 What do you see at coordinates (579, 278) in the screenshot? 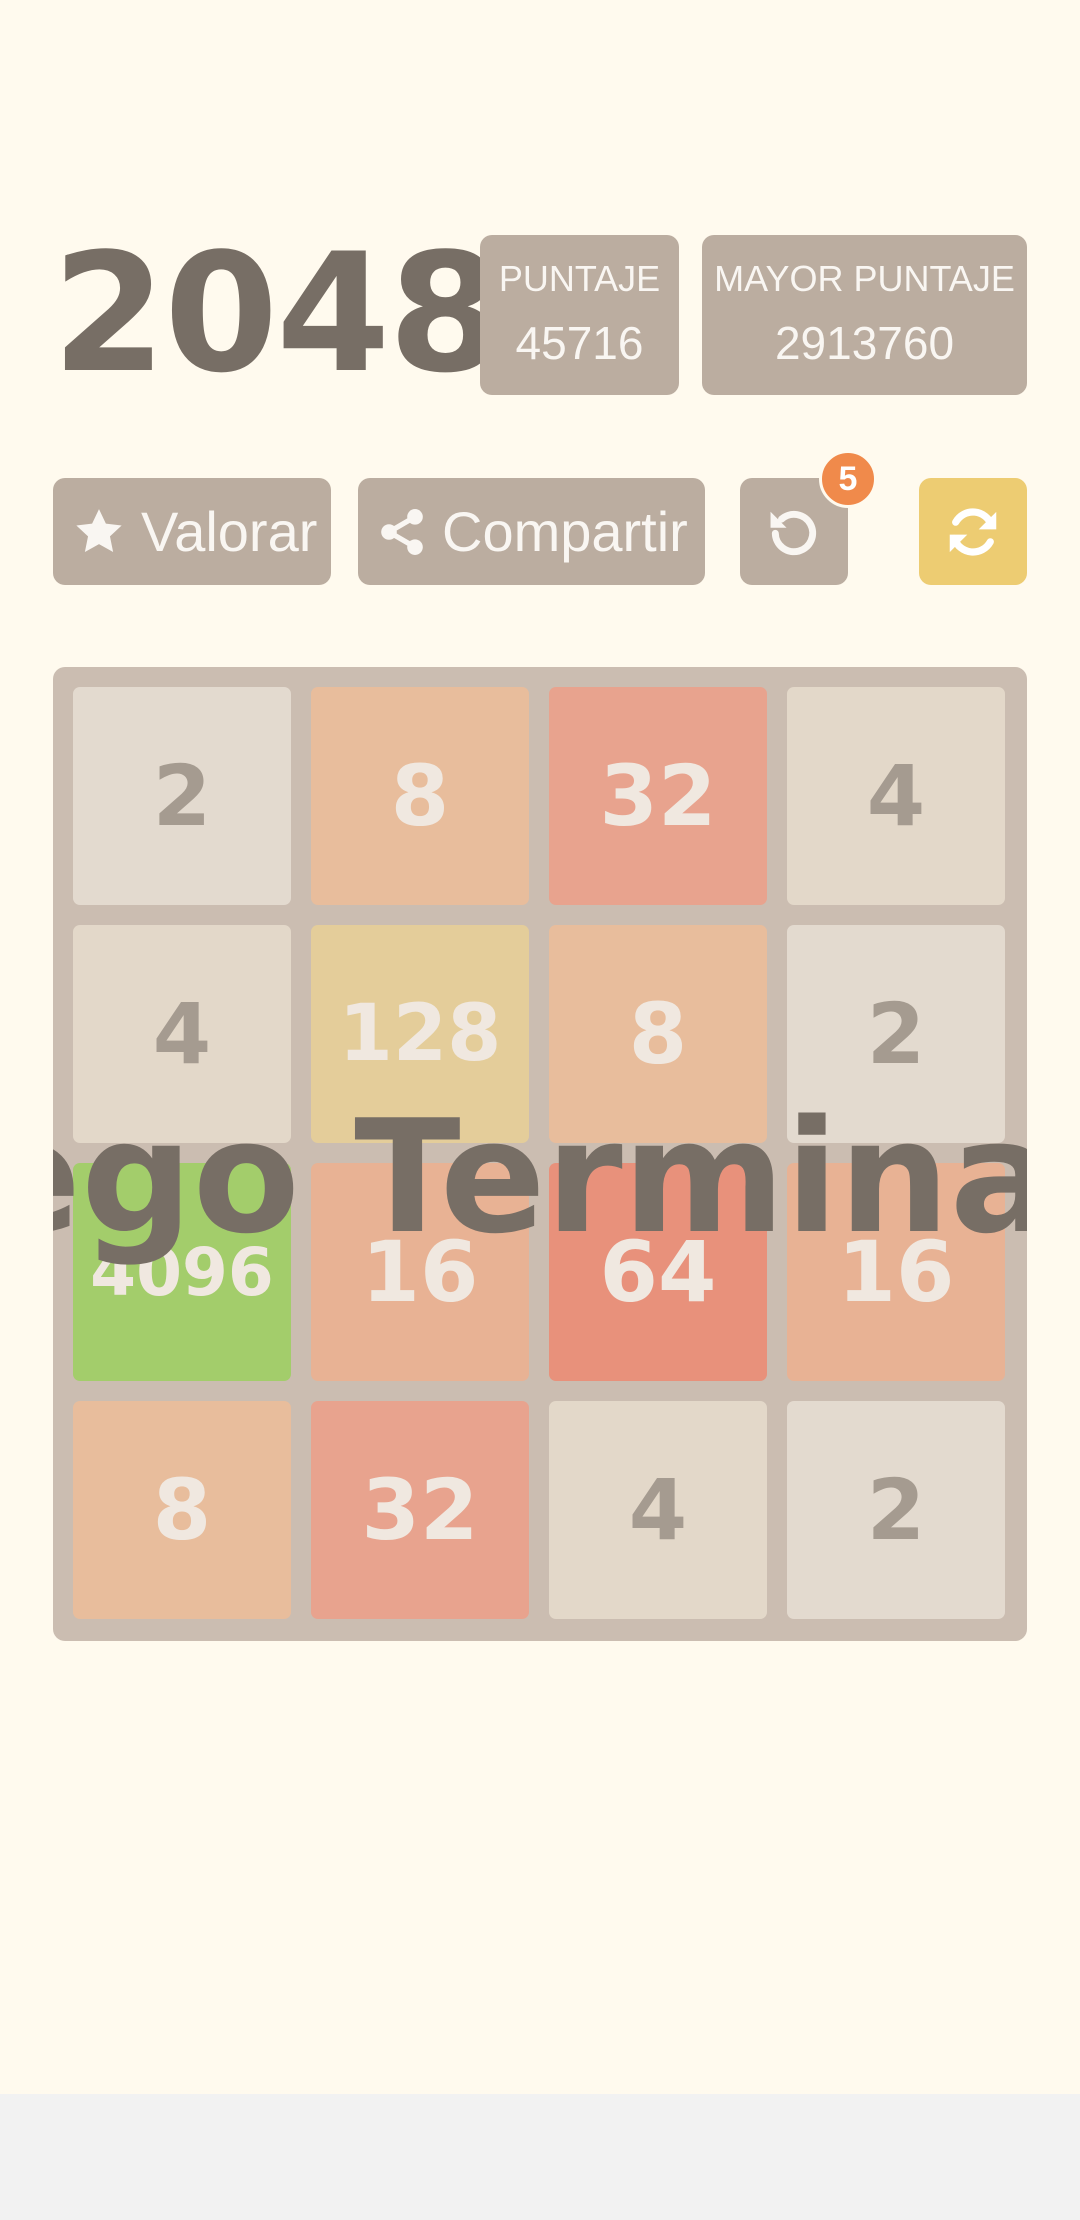
I see `score-label: PUNTAJE` at bounding box center [579, 278].